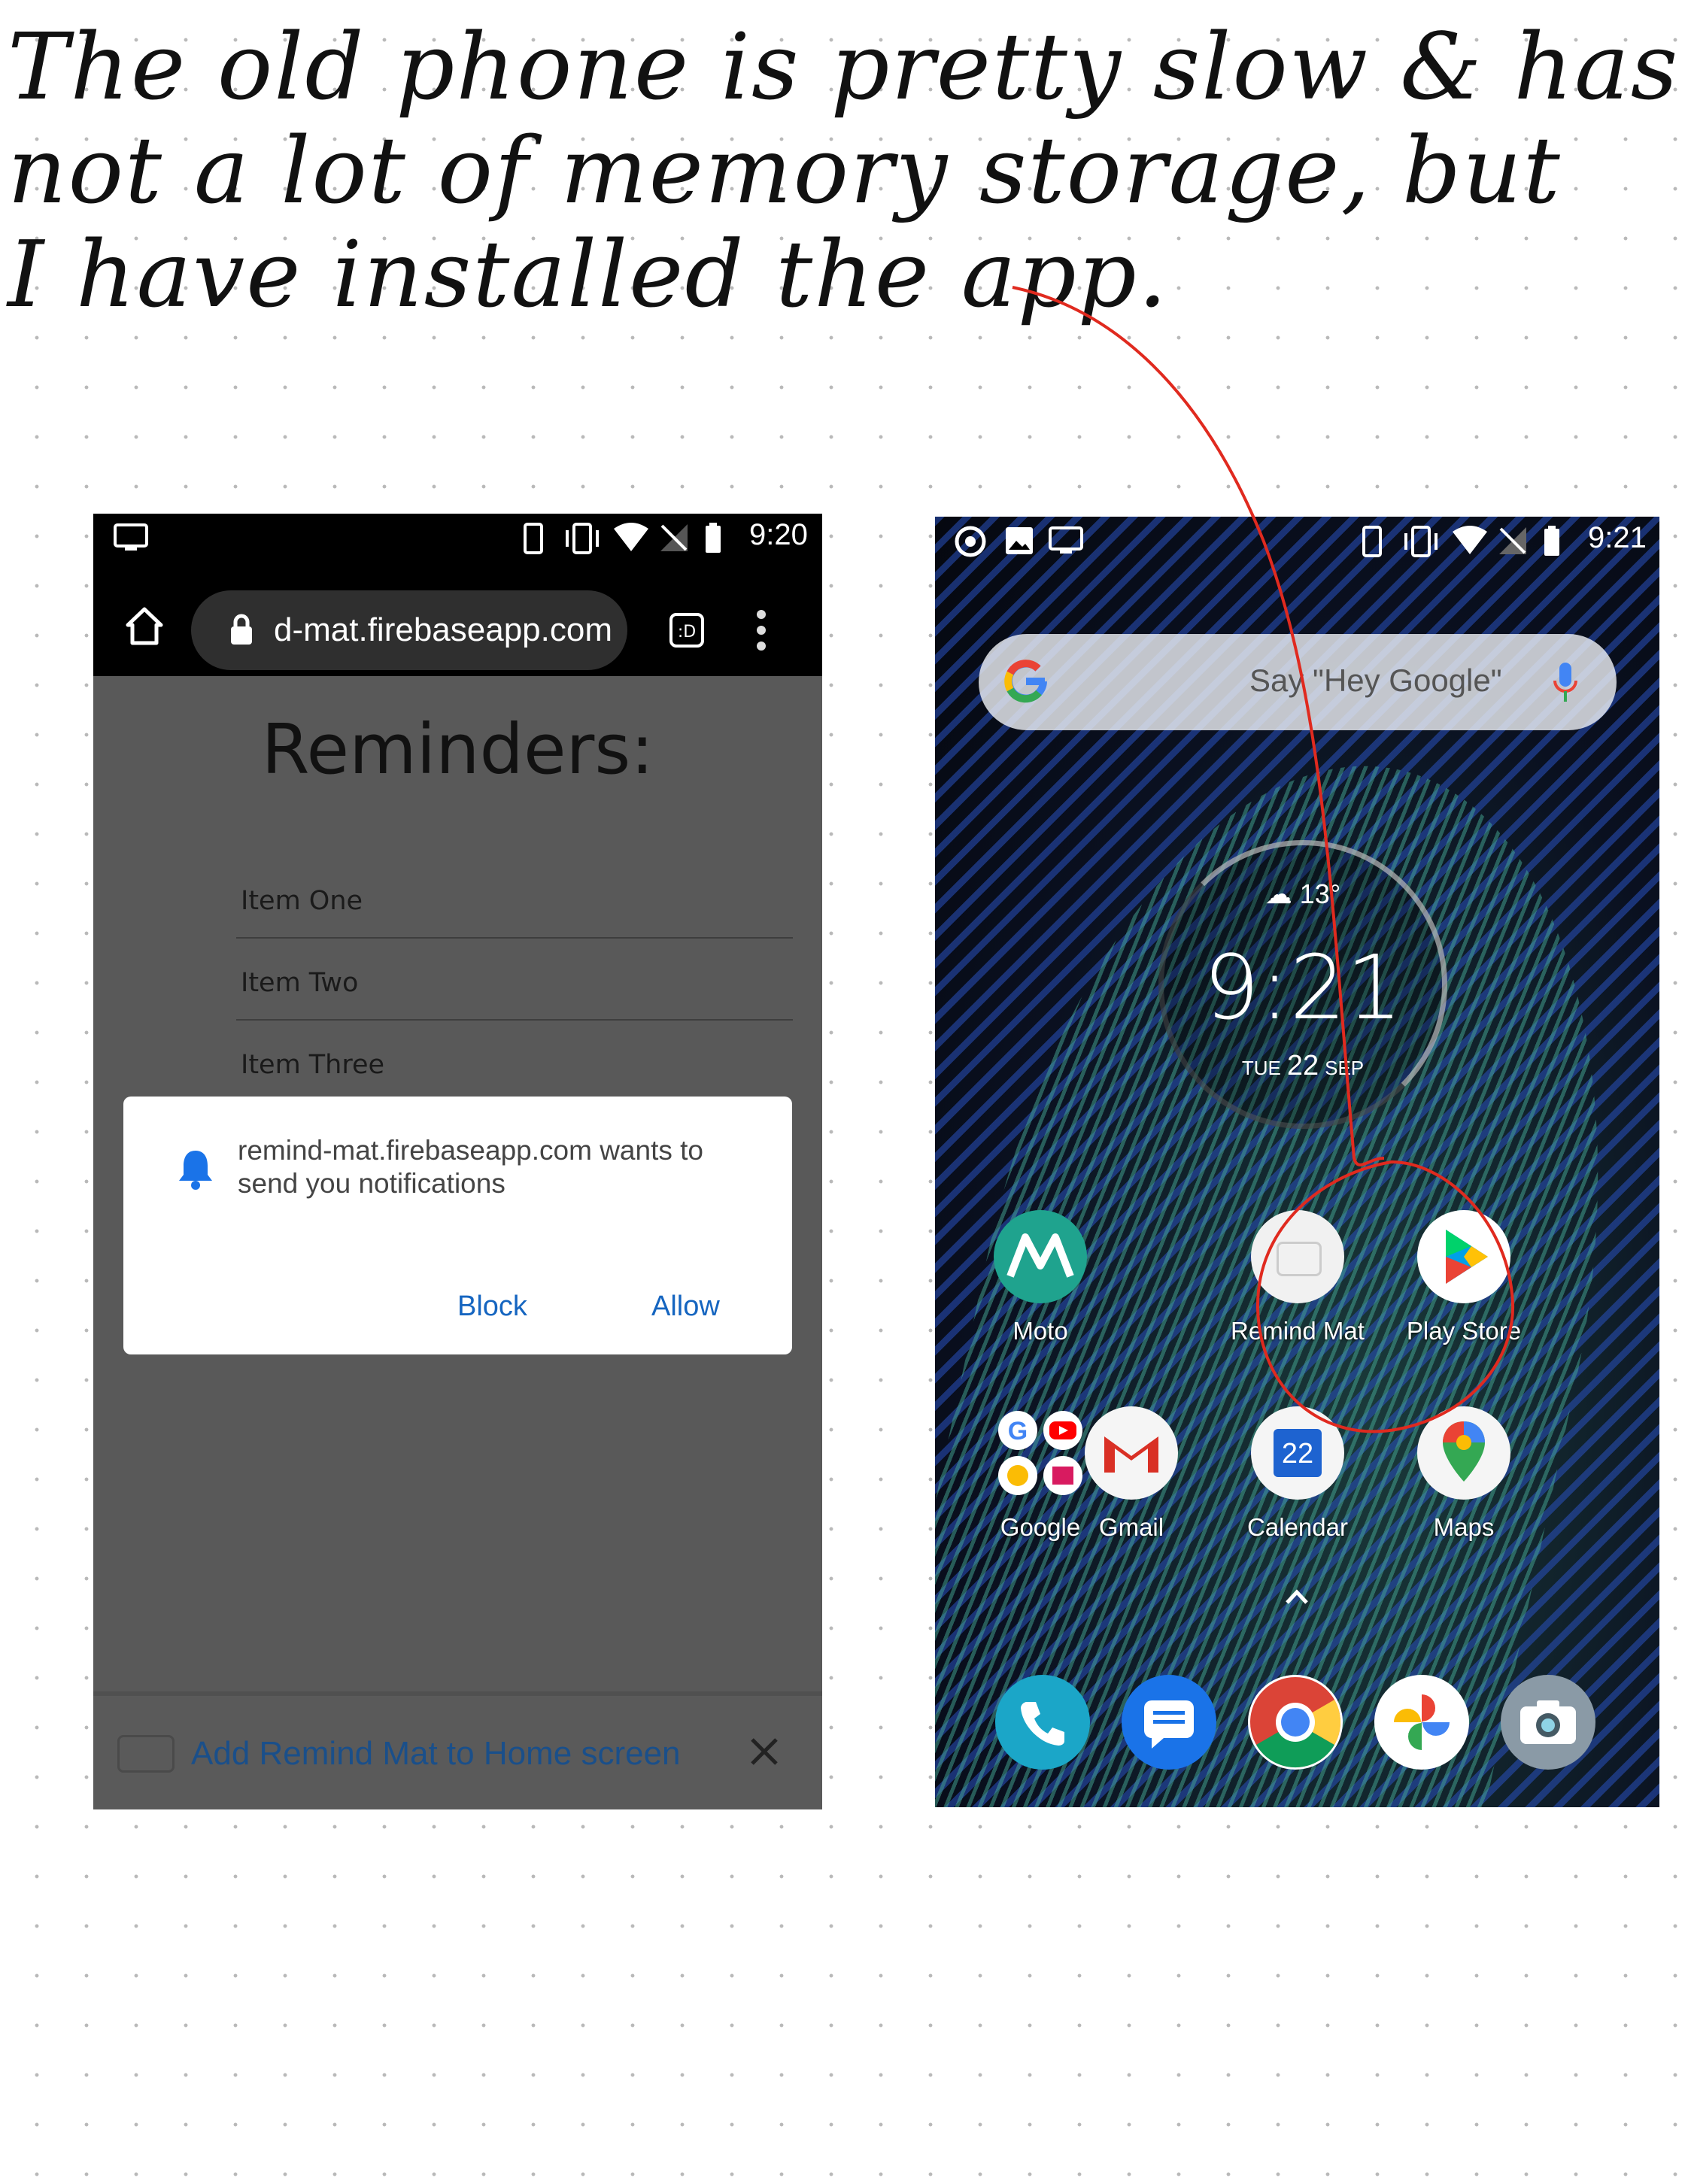  I want to click on annotation-arrow-line, so click(1198, 726).